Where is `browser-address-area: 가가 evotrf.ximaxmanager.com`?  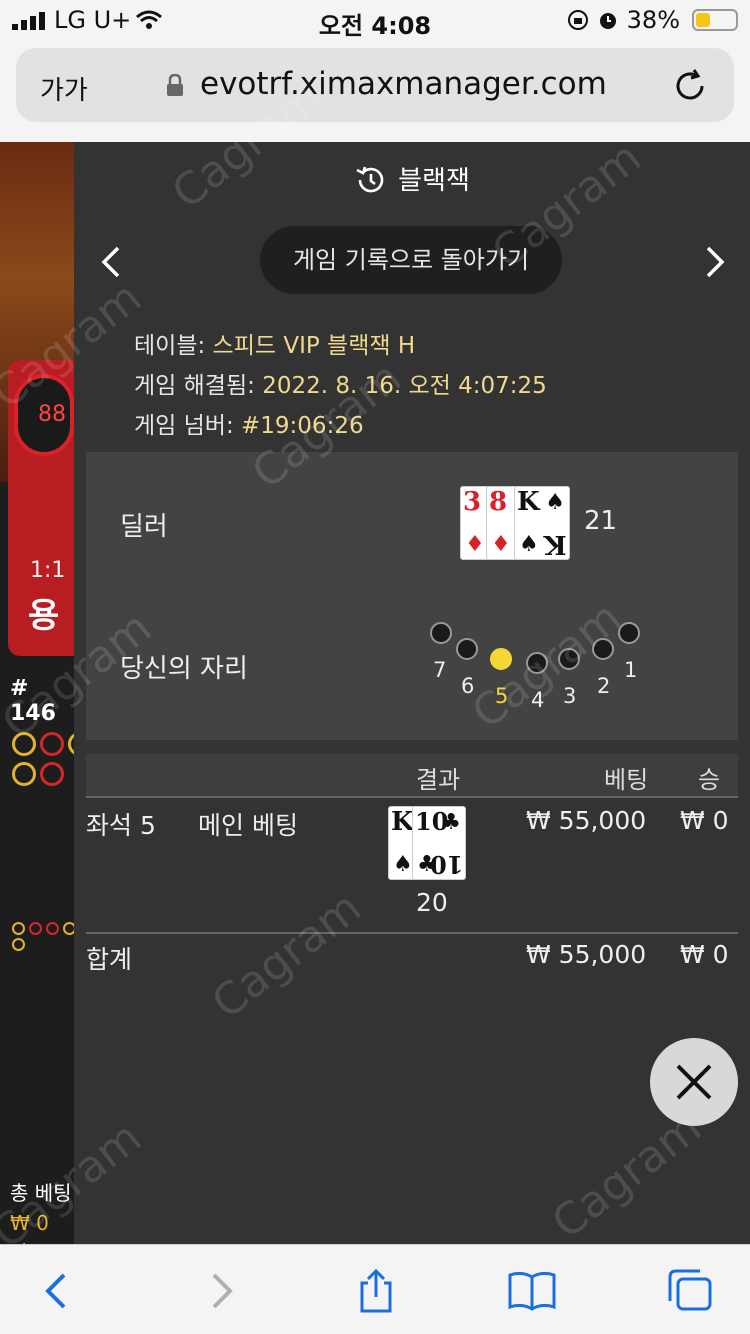 browser-address-area: 가가 evotrf.ximaxmanager.com is located at coordinates (375, 91).